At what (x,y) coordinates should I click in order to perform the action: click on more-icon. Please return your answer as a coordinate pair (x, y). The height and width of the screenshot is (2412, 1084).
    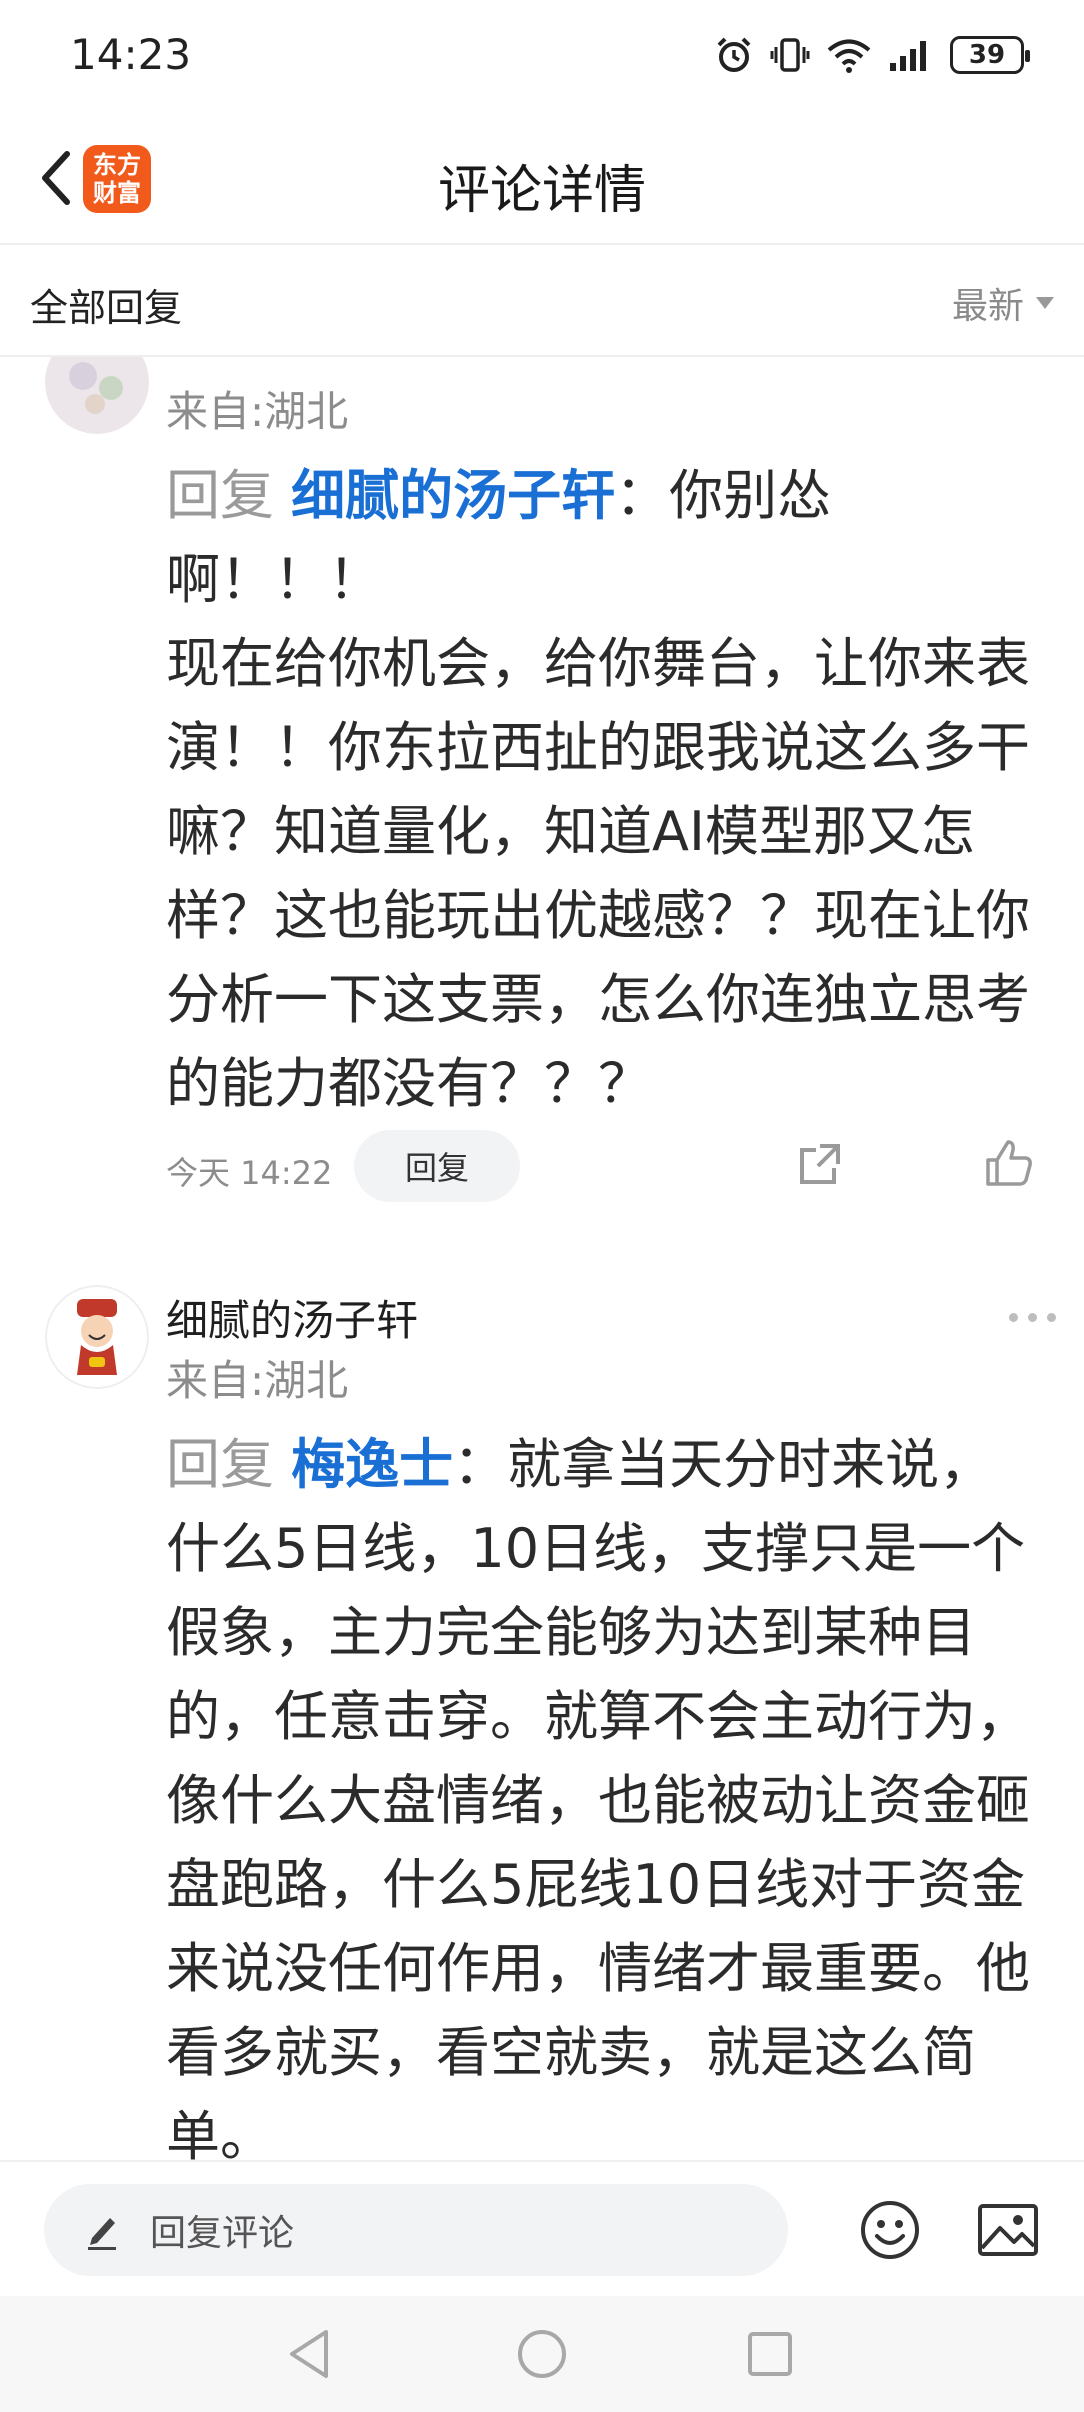
    Looking at the image, I should click on (1032, 1317).